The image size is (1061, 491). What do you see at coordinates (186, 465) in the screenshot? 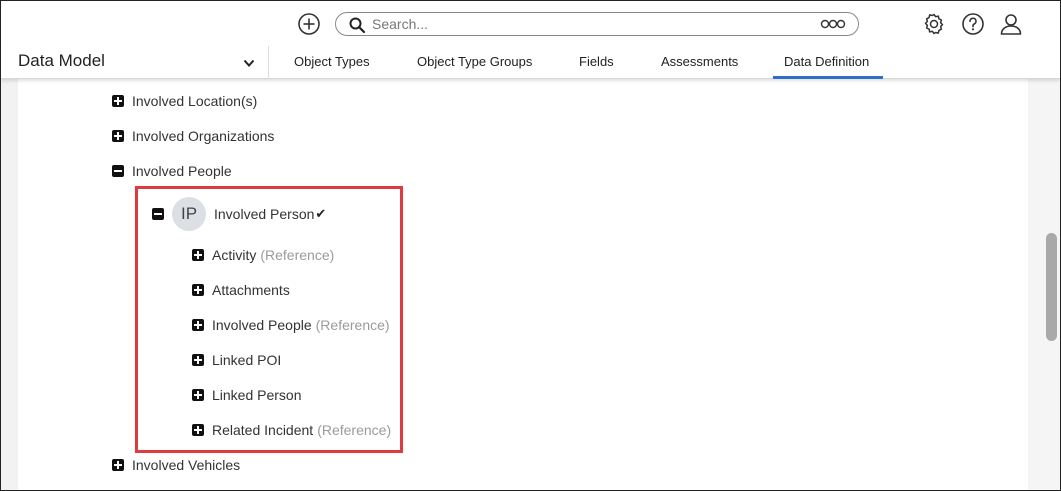
I see `tree-item-label: Involved Vehicles` at bounding box center [186, 465].